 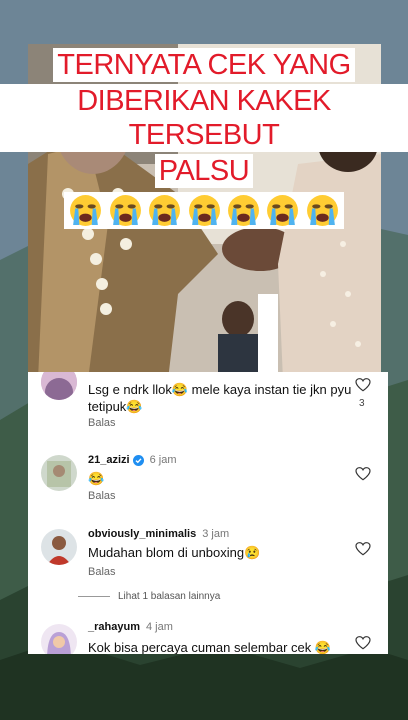 I want to click on username-text: 21_azizi, so click(x=109, y=460).